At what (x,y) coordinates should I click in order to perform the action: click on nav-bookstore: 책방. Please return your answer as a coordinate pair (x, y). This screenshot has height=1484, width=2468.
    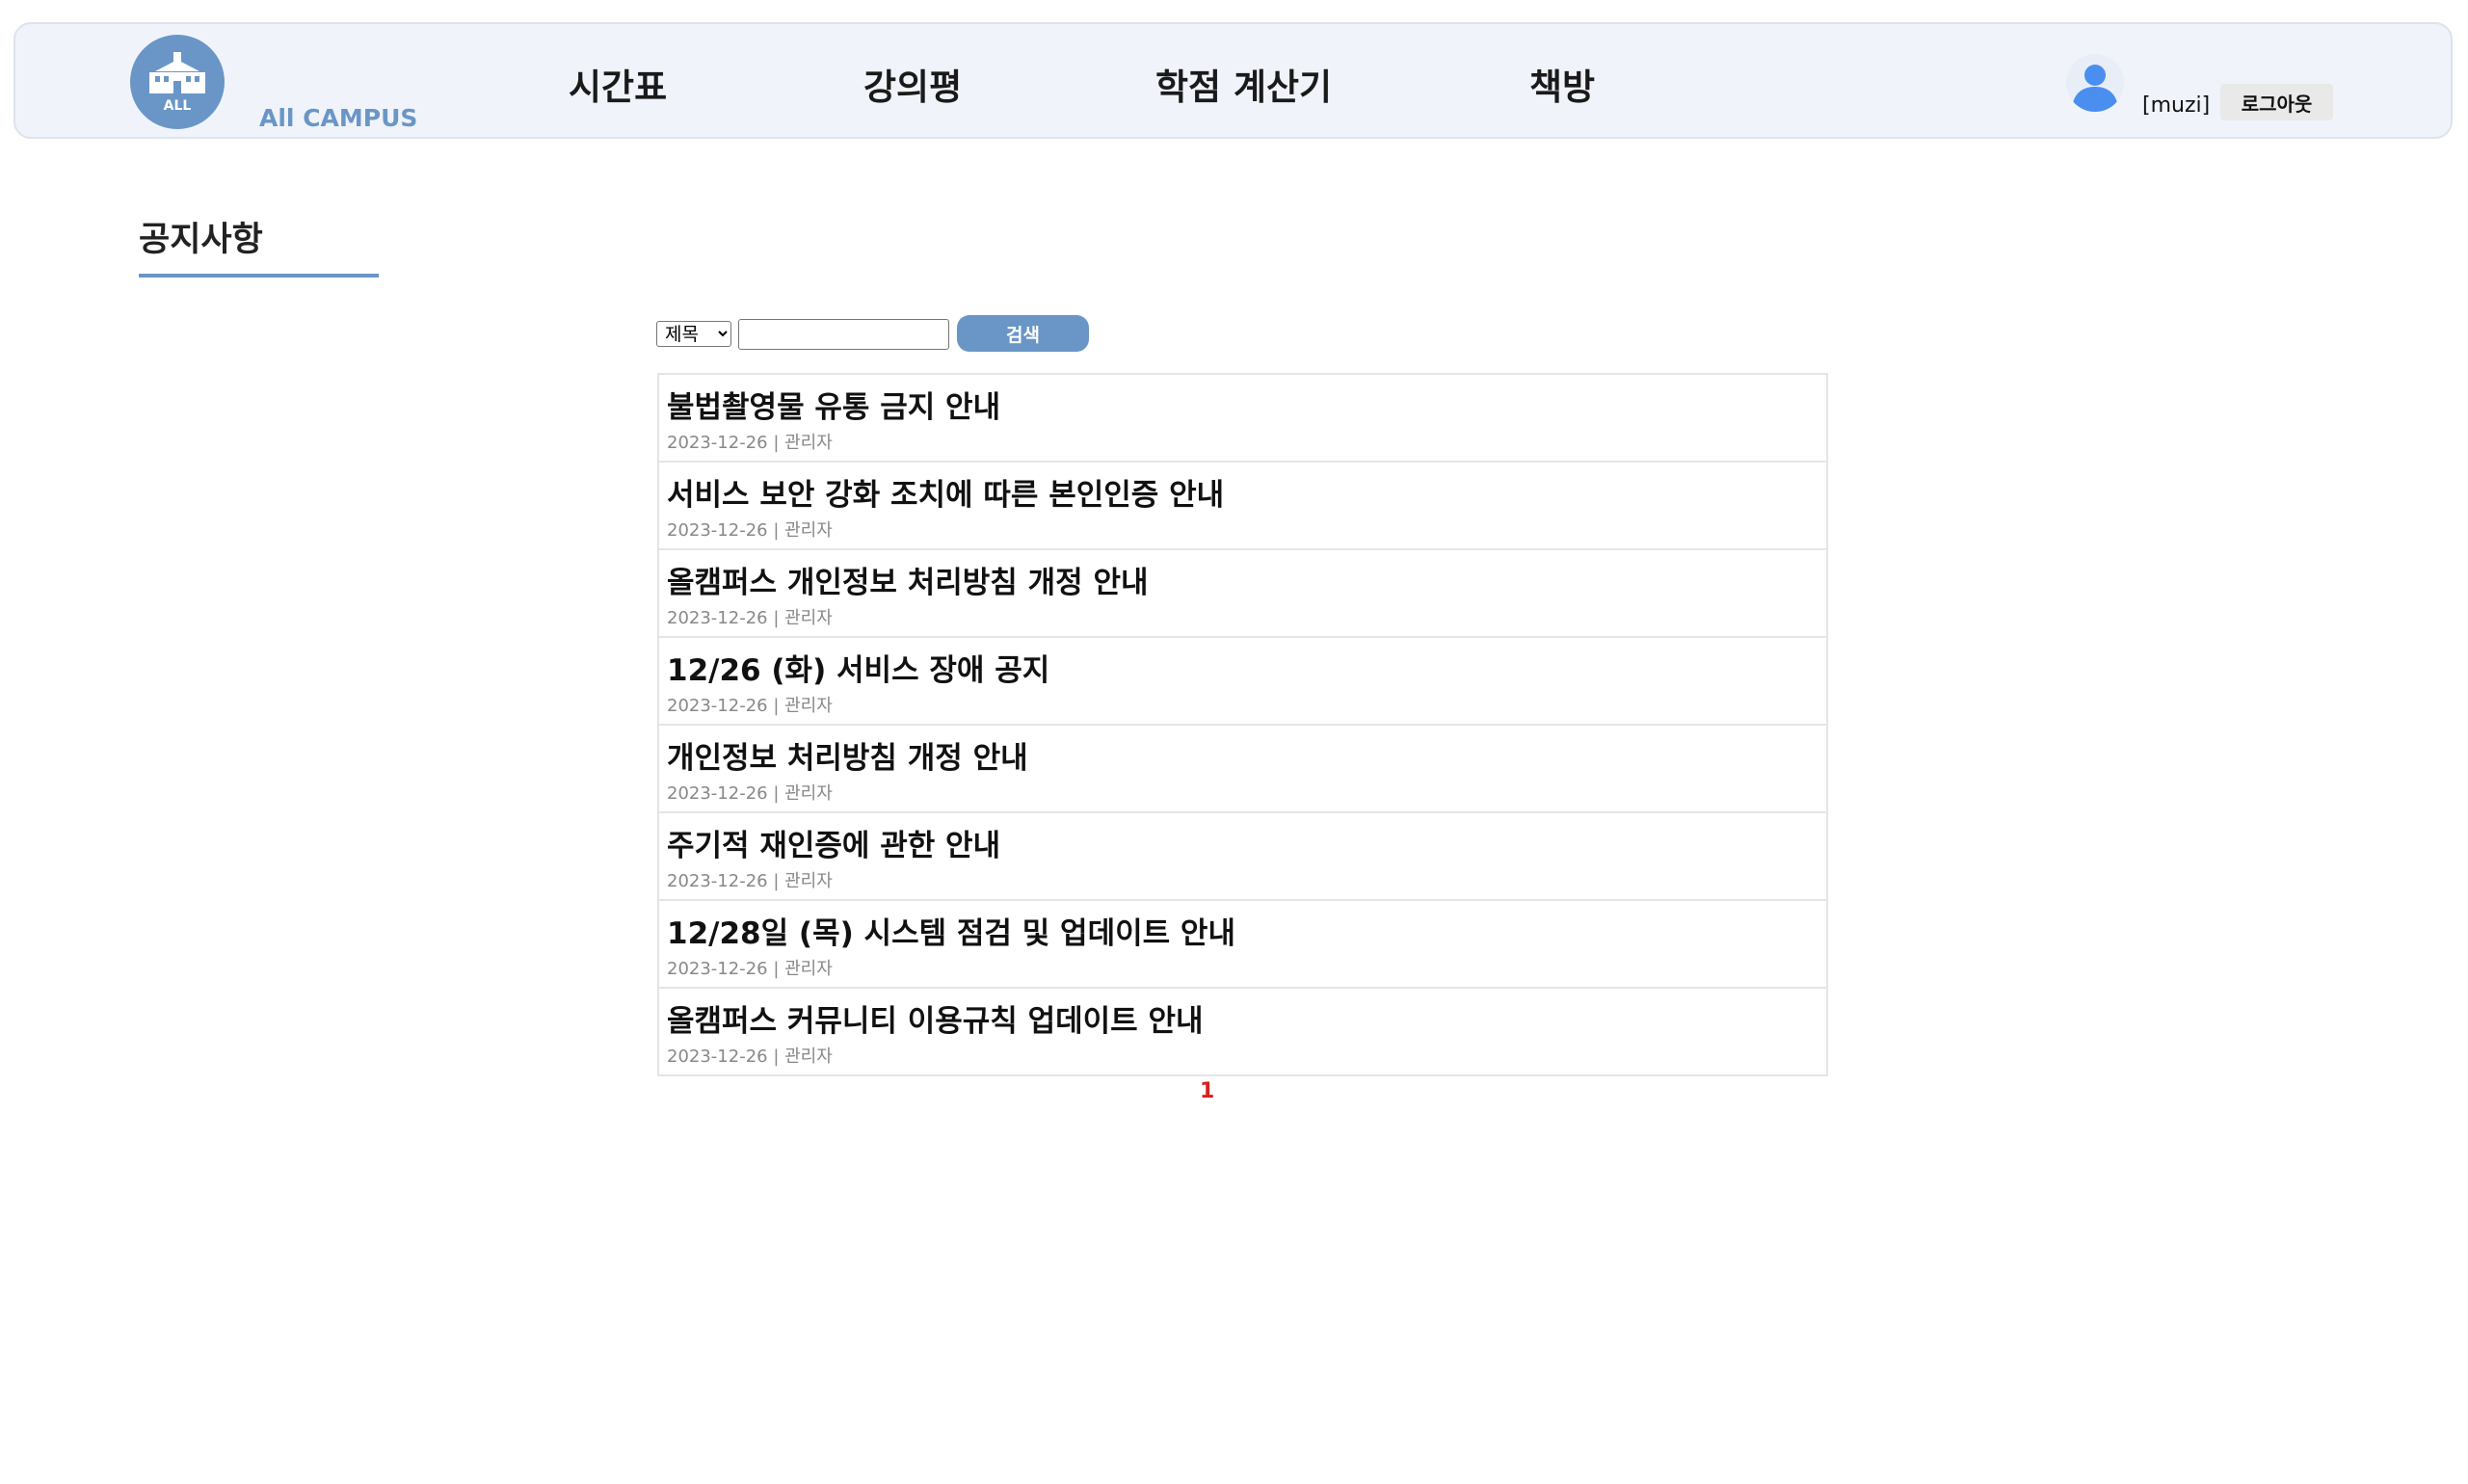
    Looking at the image, I should click on (1562, 84).